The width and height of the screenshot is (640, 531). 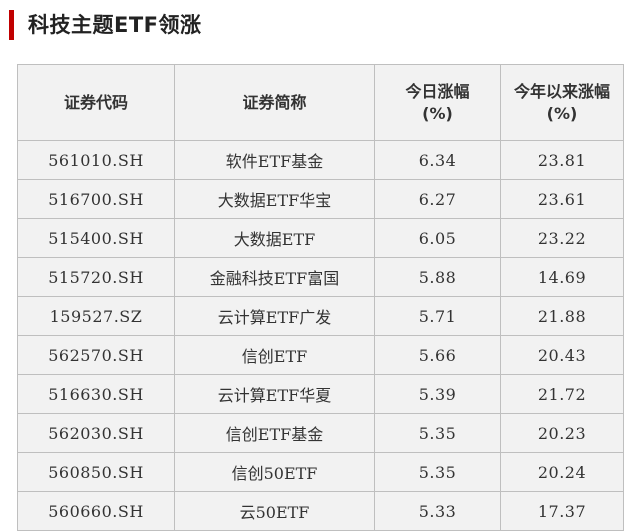 I want to click on table-row: 560850.SH 信创50ETF 5.35 20.24, so click(x=320, y=472).